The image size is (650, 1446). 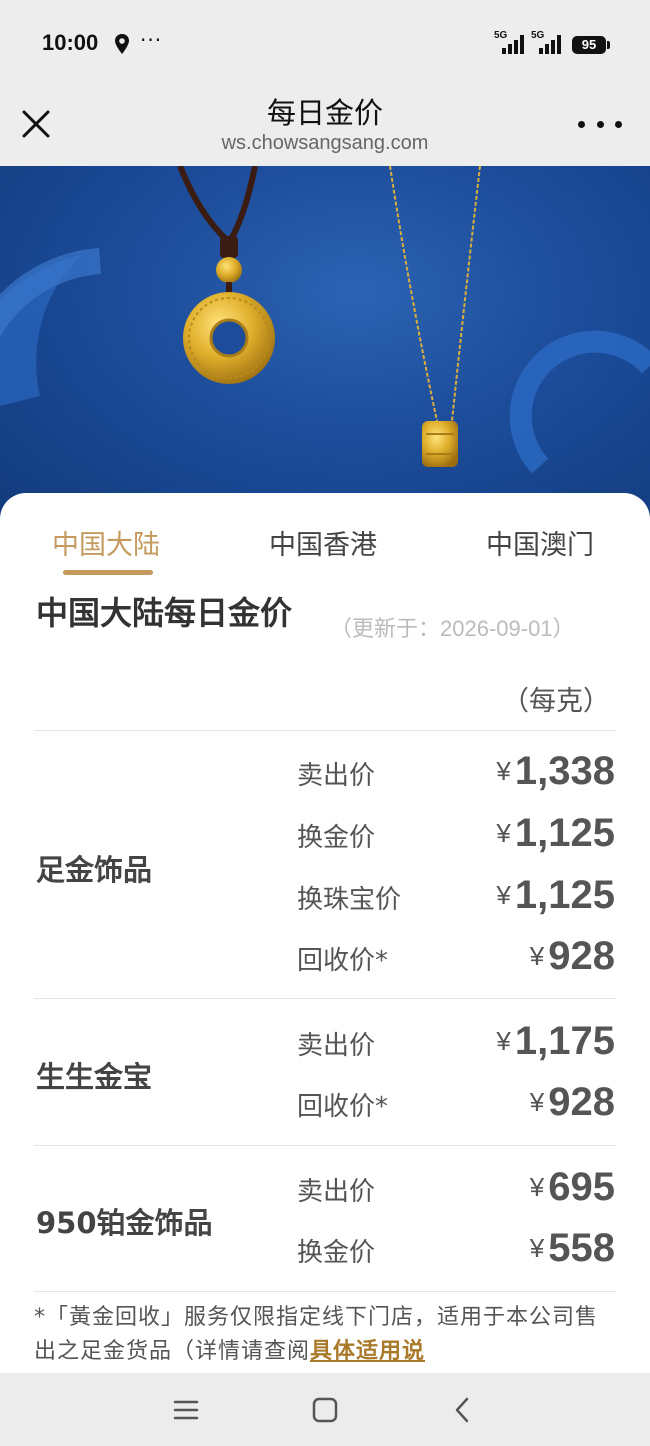 What do you see at coordinates (367, 1351) in the screenshot?
I see `terms-link: 具体适用说` at bounding box center [367, 1351].